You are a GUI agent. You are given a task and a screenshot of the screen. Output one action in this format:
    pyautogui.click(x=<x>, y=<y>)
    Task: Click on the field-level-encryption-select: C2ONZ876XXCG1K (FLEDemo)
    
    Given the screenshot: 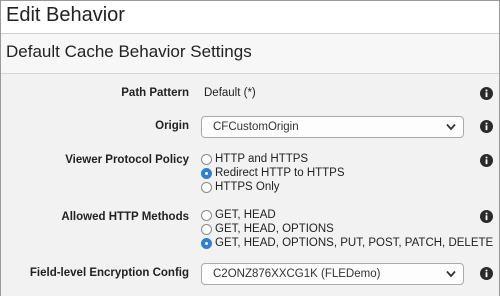 What is the action you would take?
    pyautogui.click(x=332, y=274)
    